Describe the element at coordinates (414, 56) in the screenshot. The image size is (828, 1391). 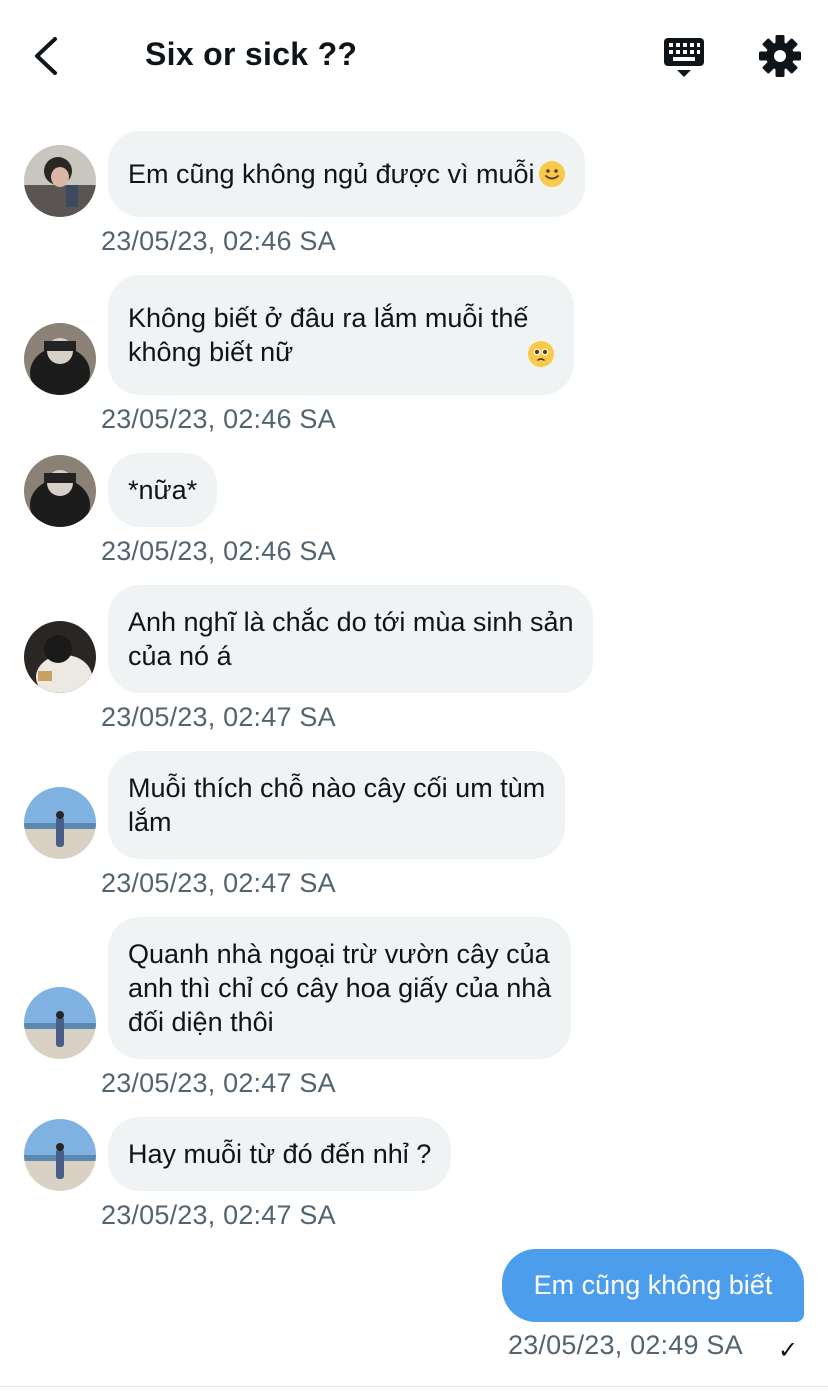
I see `chat-header: Six or sick ??` at that location.